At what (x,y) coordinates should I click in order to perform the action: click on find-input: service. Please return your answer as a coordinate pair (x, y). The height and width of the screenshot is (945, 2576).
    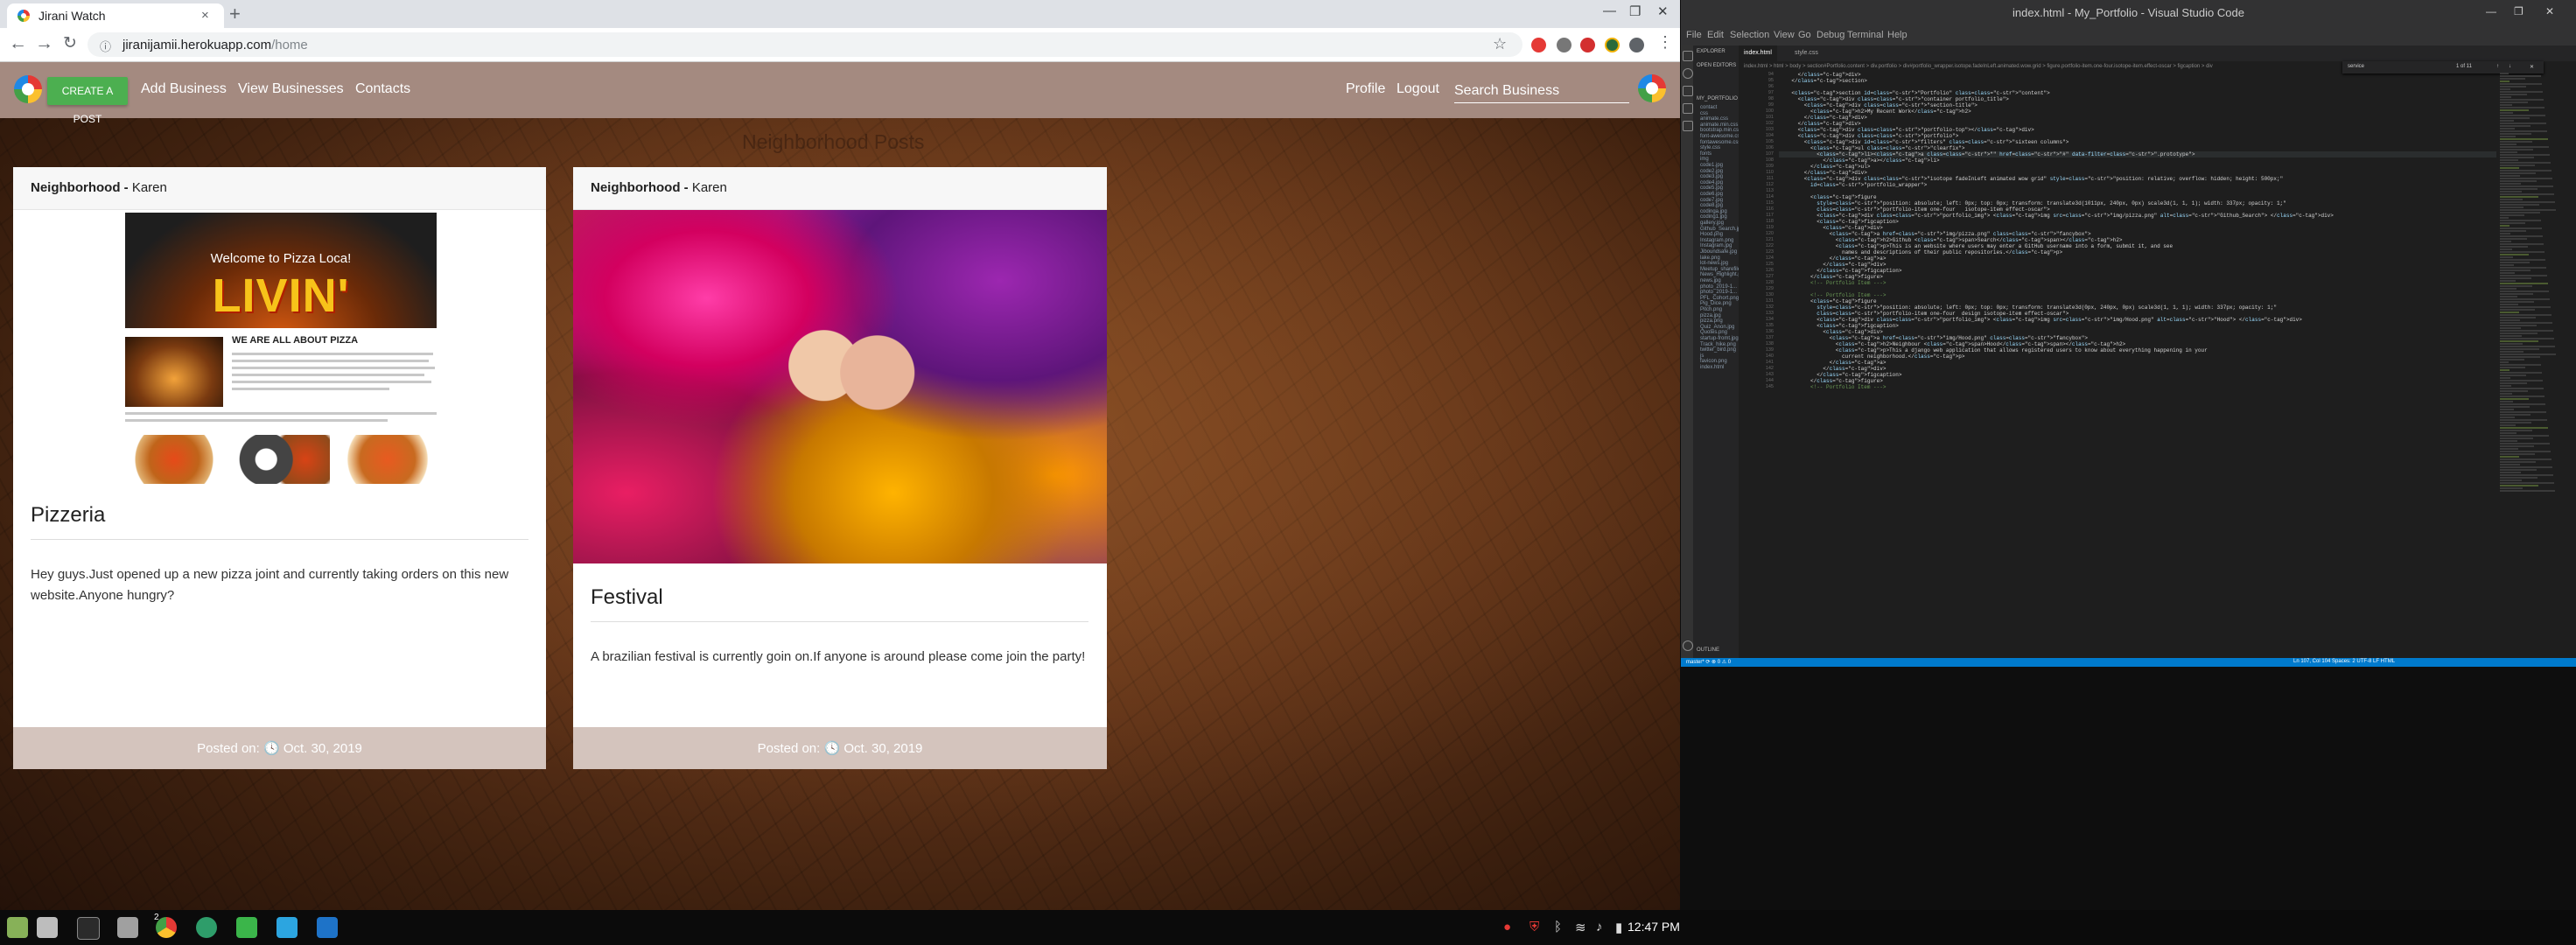
    Looking at the image, I should click on (2356, 66).